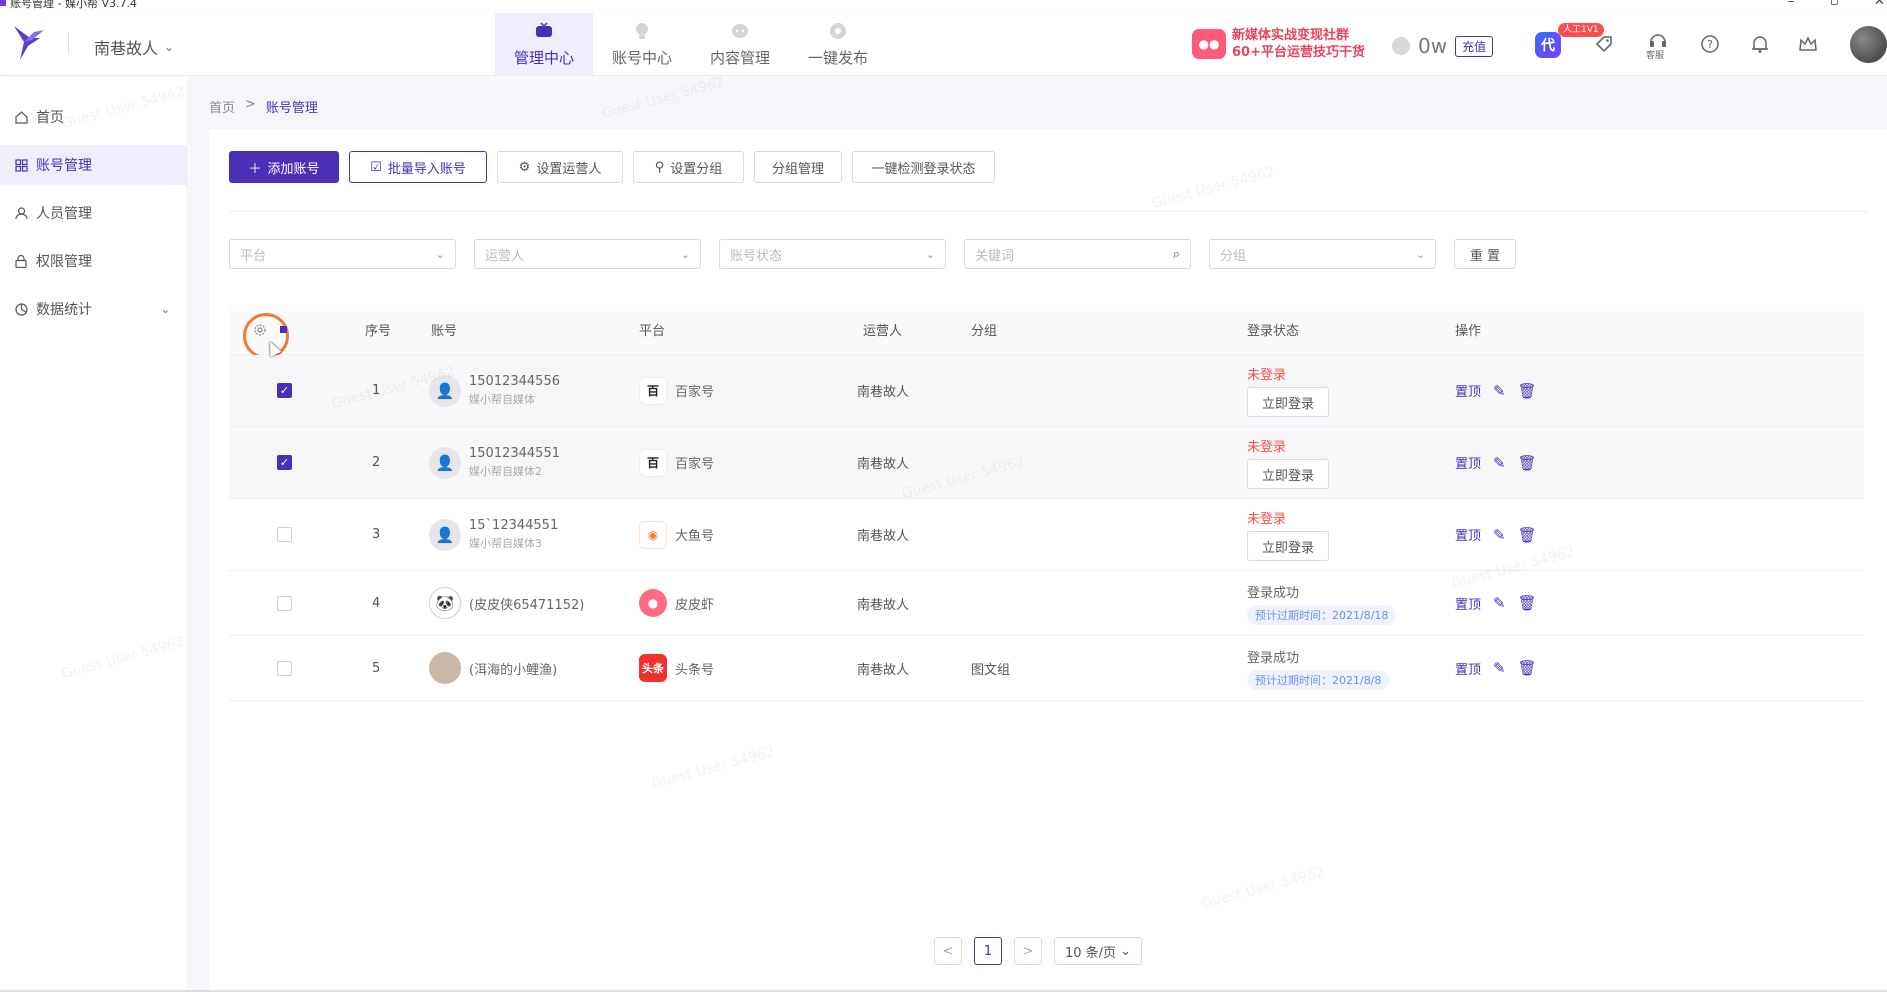 The height and width of the screenshot is (992, 1887). I want to click on header-account: 账号, so click(444, 331).